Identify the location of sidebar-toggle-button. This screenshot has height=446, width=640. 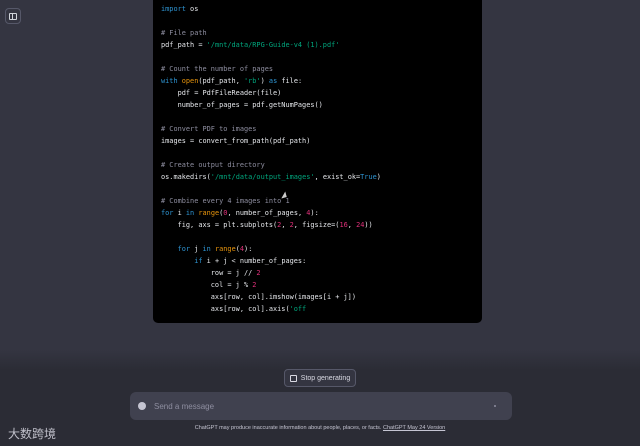
(13, 16).